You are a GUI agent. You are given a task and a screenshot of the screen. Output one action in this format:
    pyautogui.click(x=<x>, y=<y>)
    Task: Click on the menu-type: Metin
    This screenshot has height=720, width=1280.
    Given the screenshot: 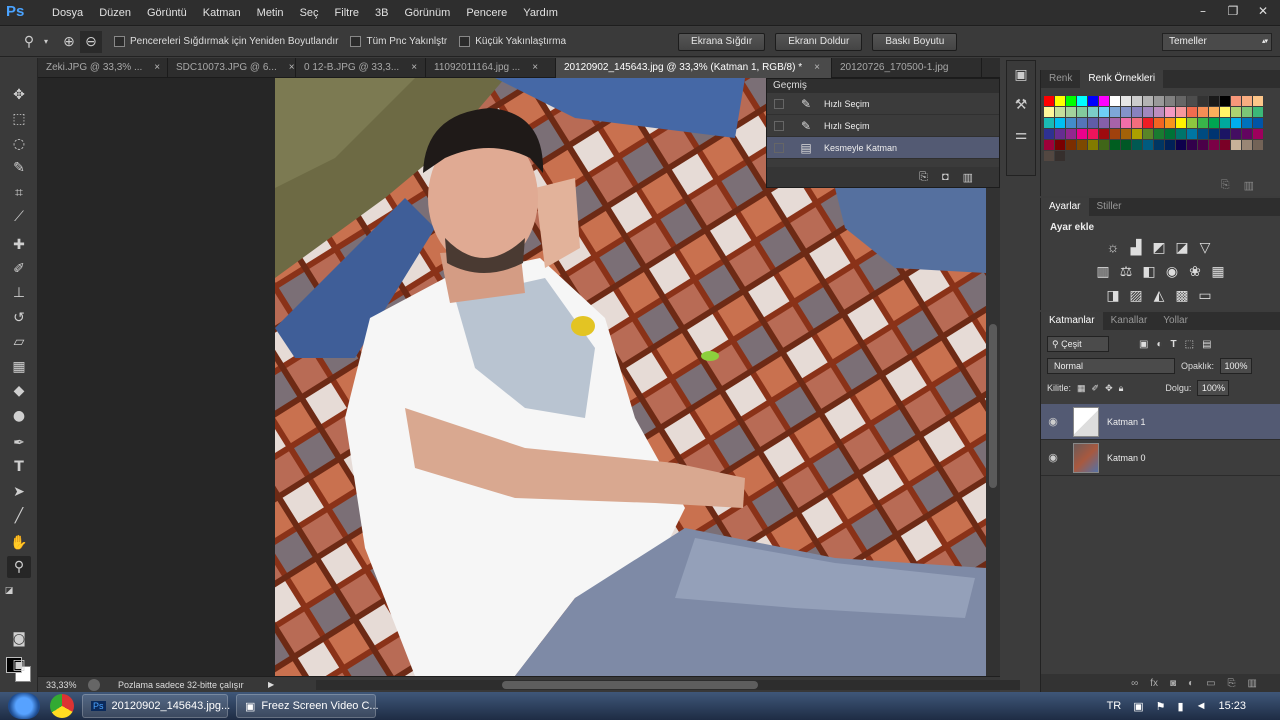 What is the action you would take?
    pyautogui.click(x=270, y=13)
    